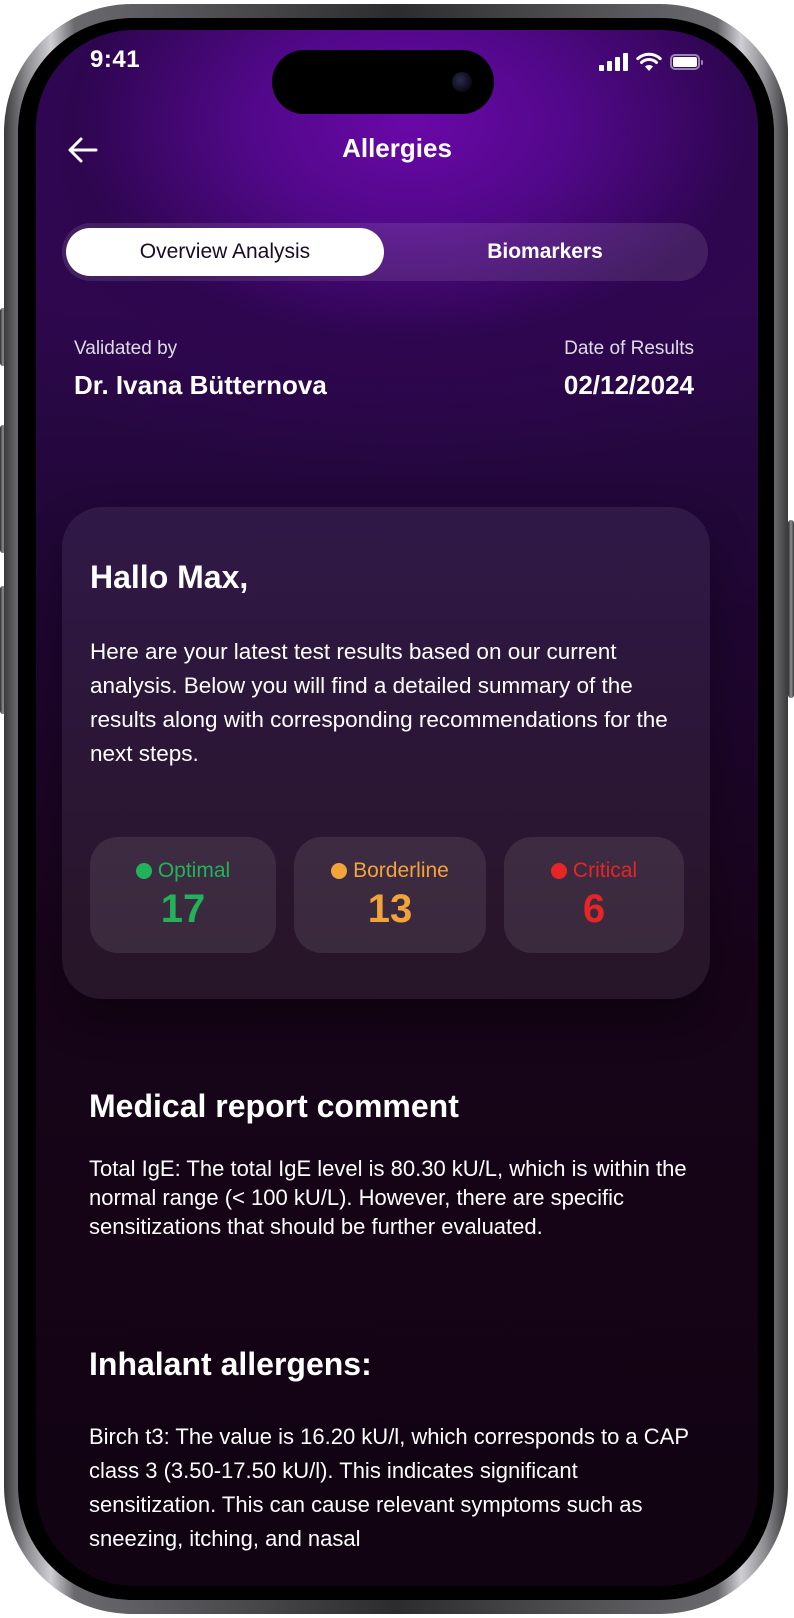  Describe the element at coordinates (126, 348) in the screenshot. I see `validated-by-label: Validated by` at that location.